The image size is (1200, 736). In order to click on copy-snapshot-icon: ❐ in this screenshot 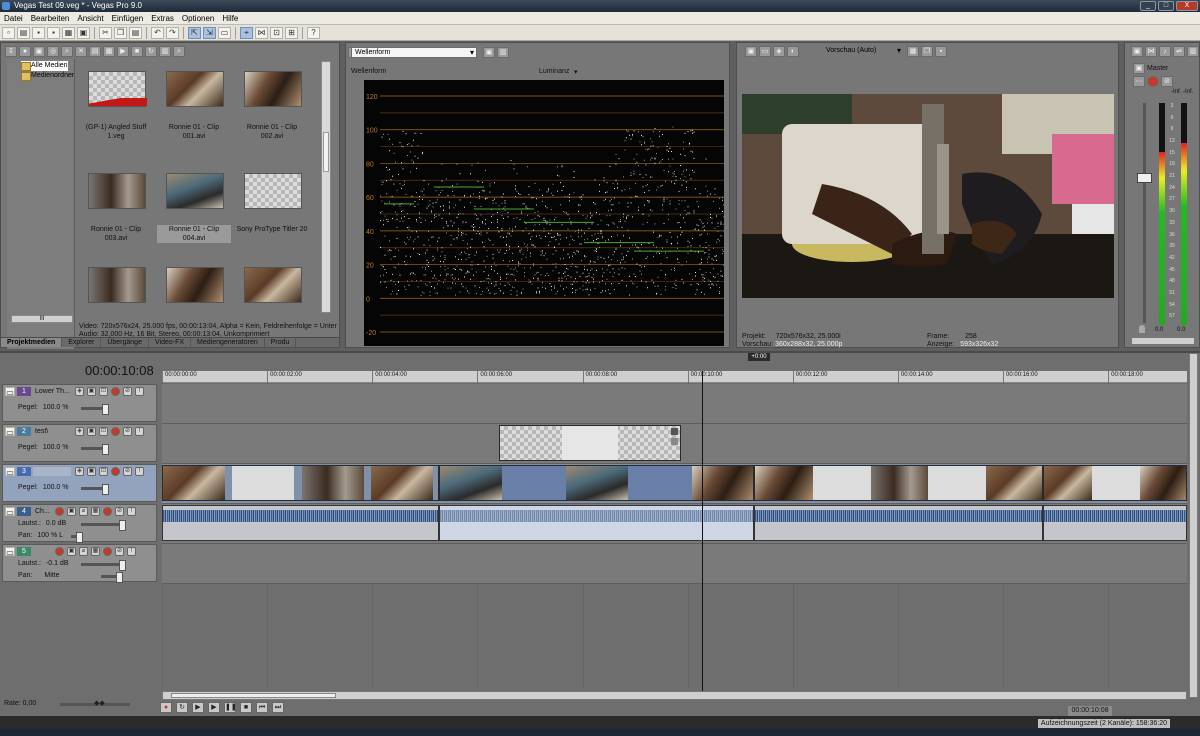, I will do `click(927, 51)`.